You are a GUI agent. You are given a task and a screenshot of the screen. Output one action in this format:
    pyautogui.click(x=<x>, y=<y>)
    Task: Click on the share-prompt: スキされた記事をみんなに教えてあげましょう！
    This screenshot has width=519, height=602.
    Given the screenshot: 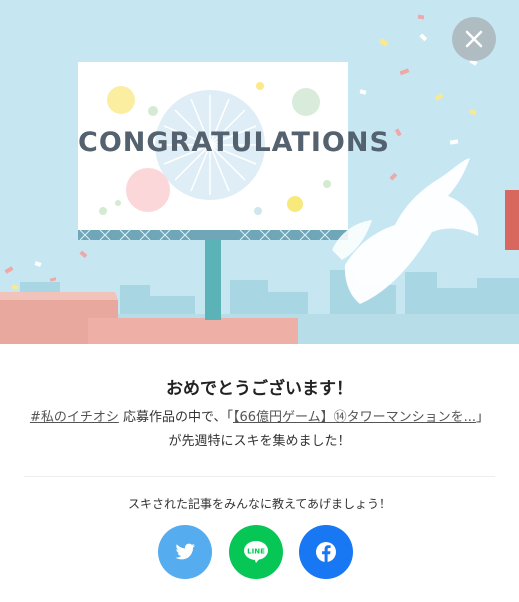 What is the action you would take?
    pyautogui.click(x=259, y=504)
    